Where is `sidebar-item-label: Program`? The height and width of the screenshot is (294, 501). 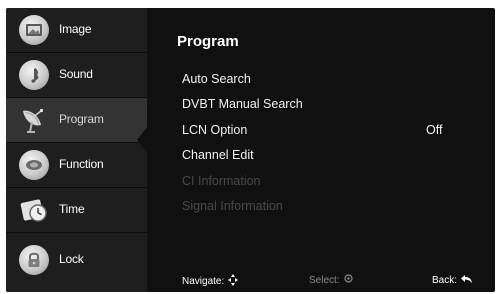
sidebar-item-label: Program is located at coordinates (81, 119).